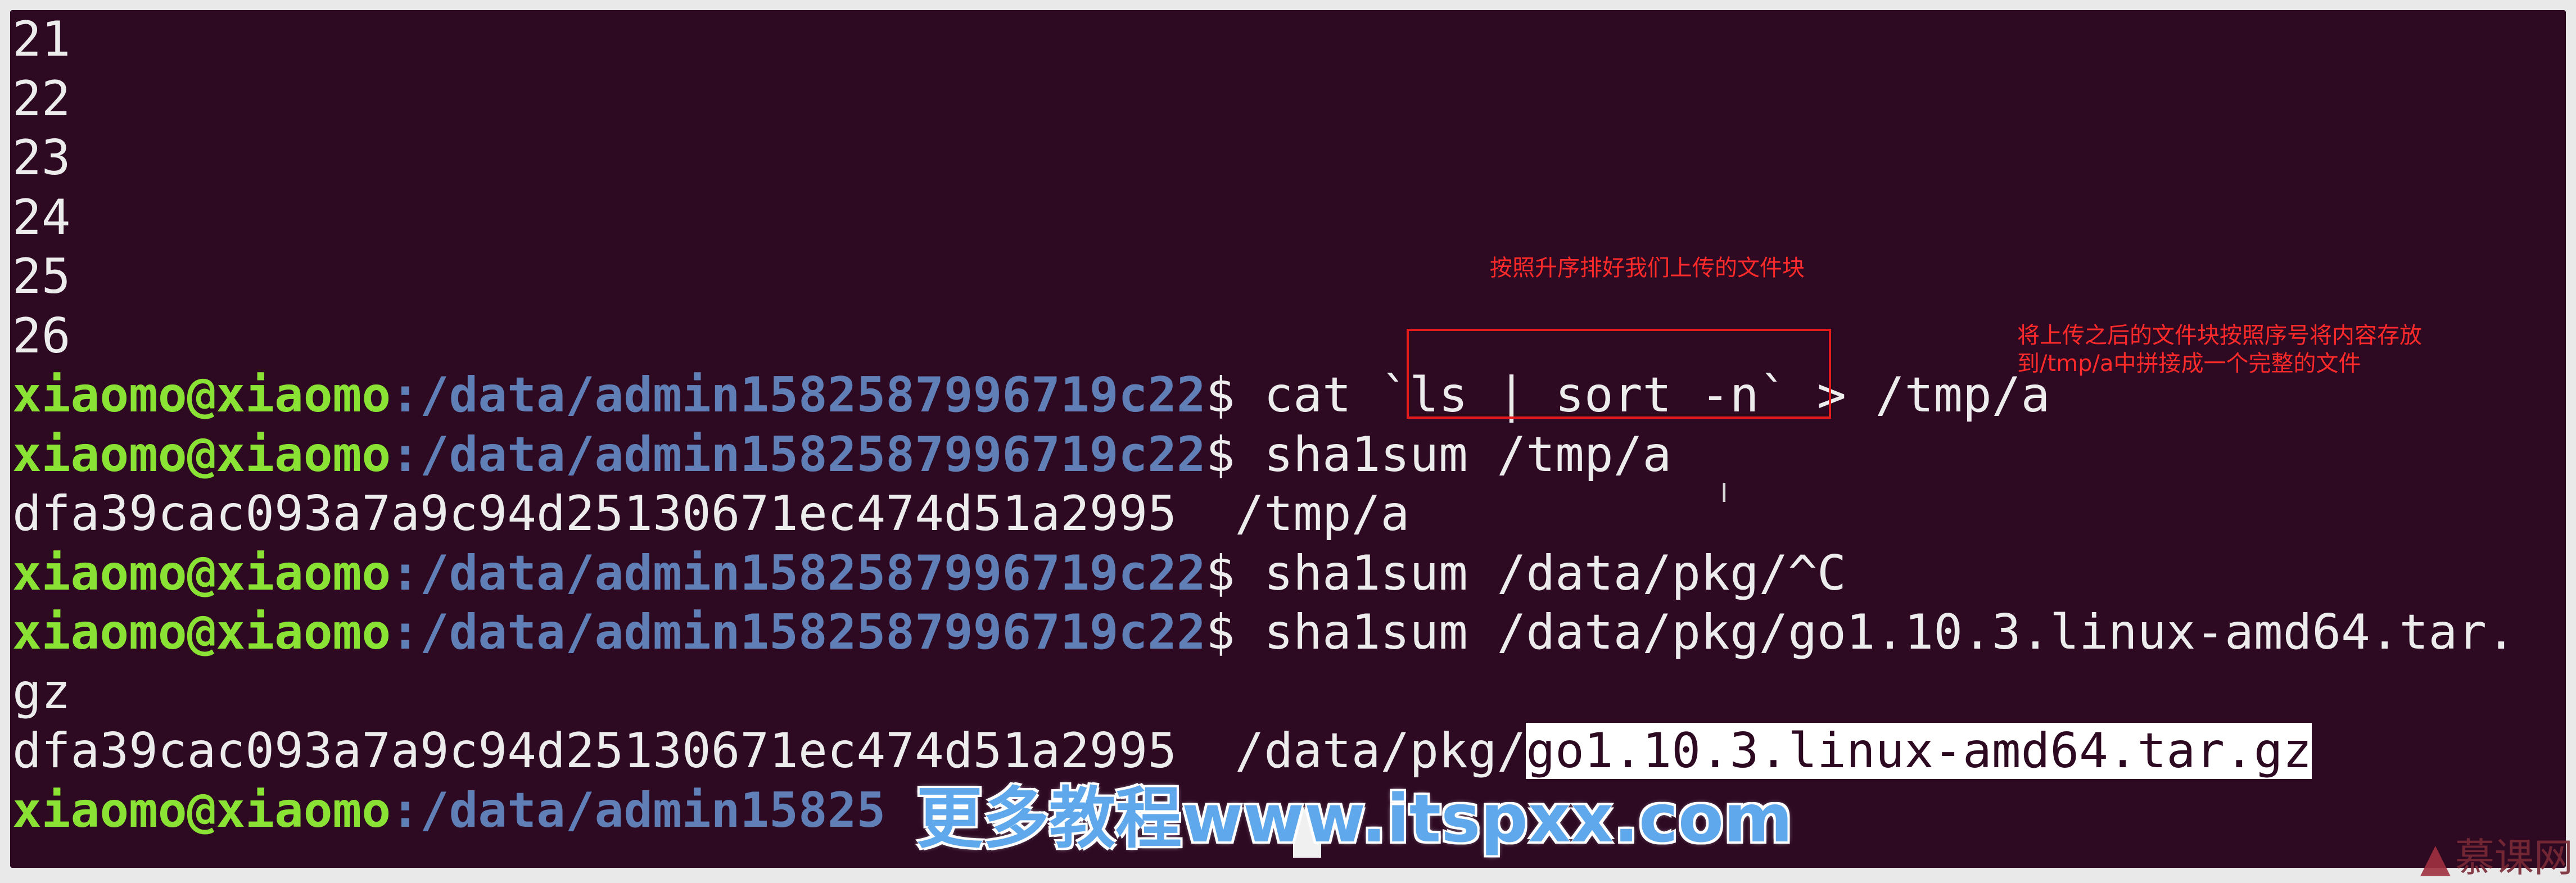  Describe the element at coordinates (2435, 858) in the screenshot. I see `flame-icon: ▲` at that location.